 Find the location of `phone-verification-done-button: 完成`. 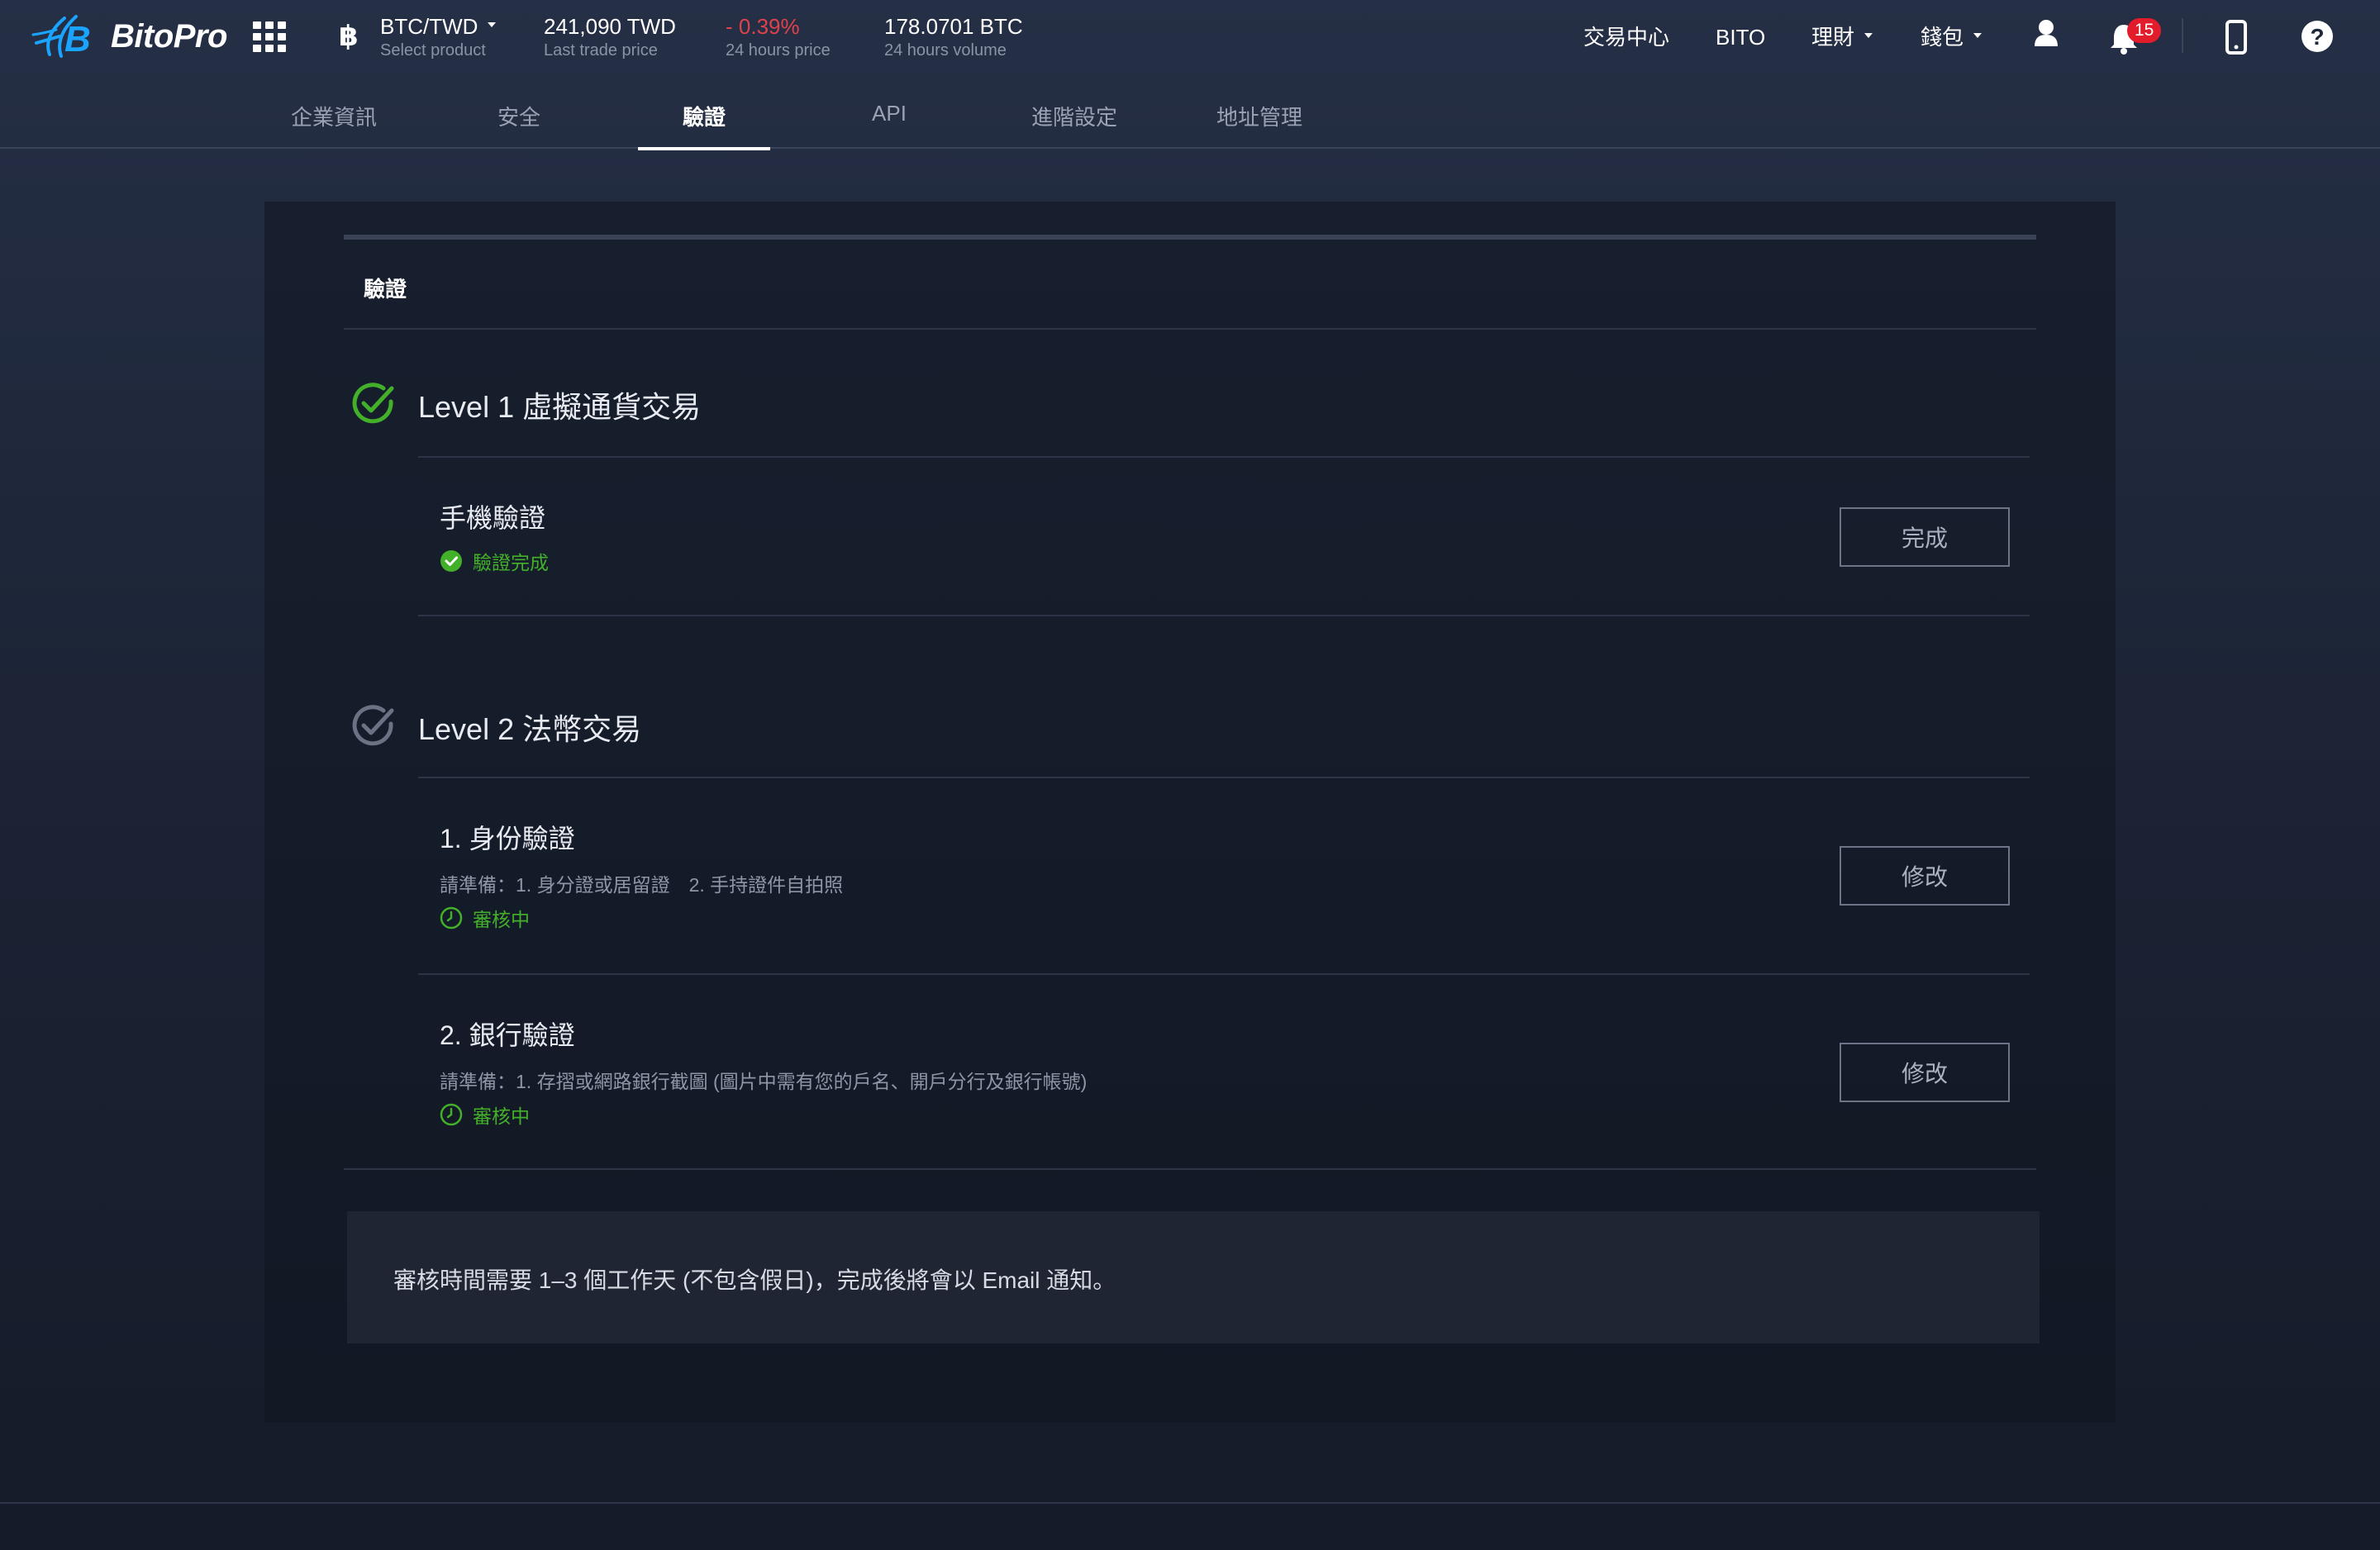

phone-verification-done-button: 完成 is located at coordinates (1925, 537).